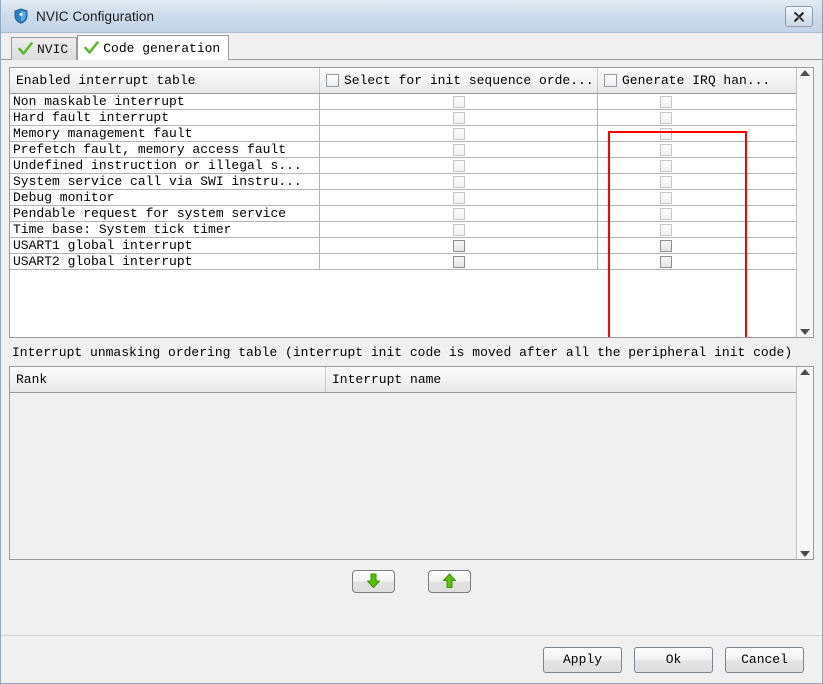  What do you see at coordinates (53, 49) in the screenshot?
I see `tab-nvic-label: NVIC` at bounding box center [53, 49].